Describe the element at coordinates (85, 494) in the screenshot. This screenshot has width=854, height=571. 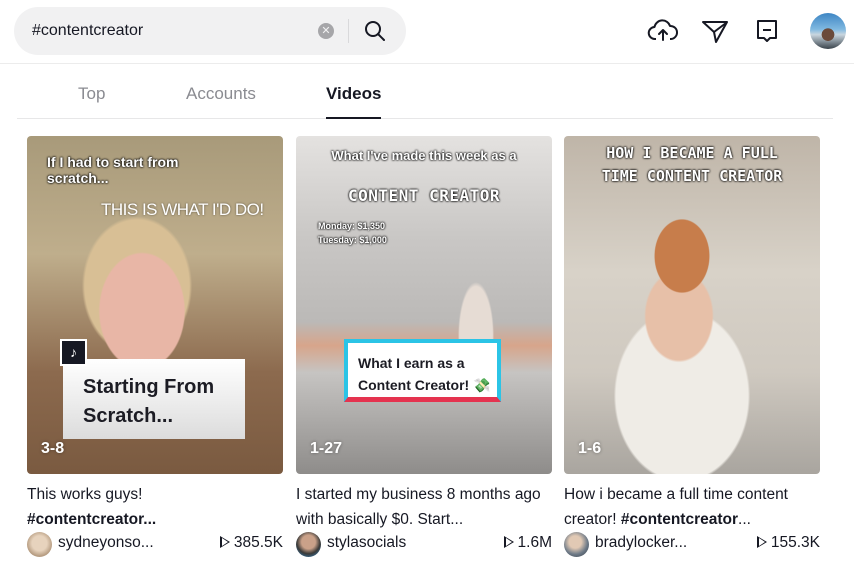
I see `description-text: This works guys!` at that location.